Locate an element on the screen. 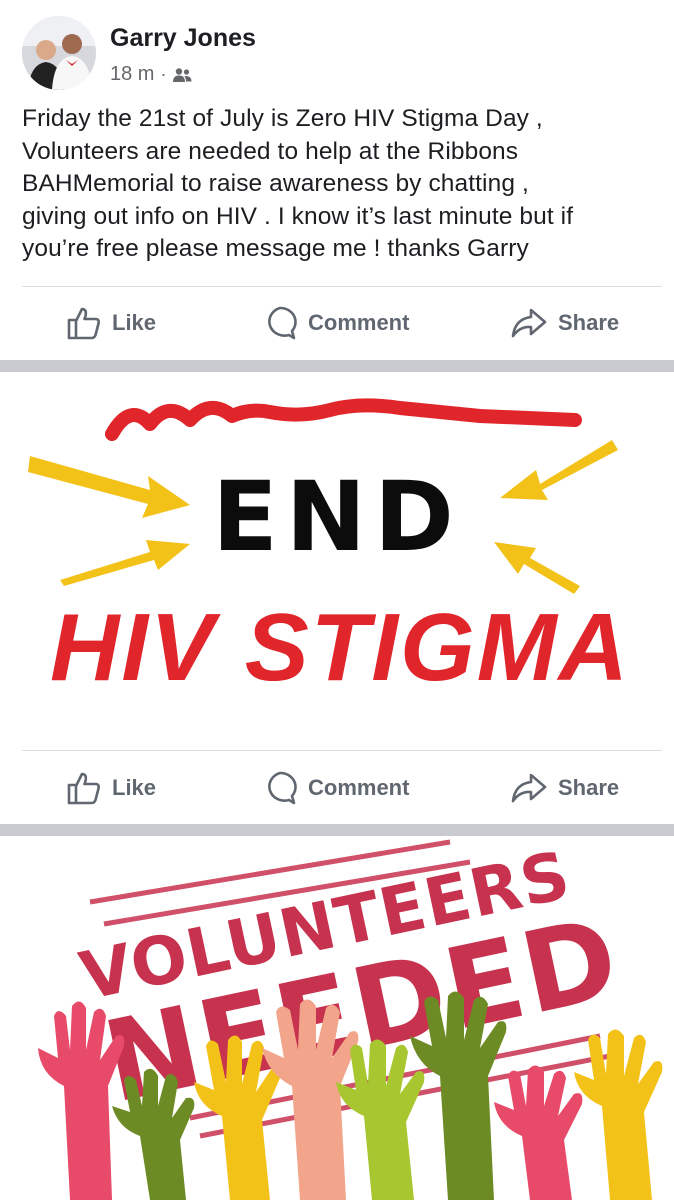 The height and width of the screenshot is (1200, 674). post-meta: 18 m · is located at coordinates (151, 74).